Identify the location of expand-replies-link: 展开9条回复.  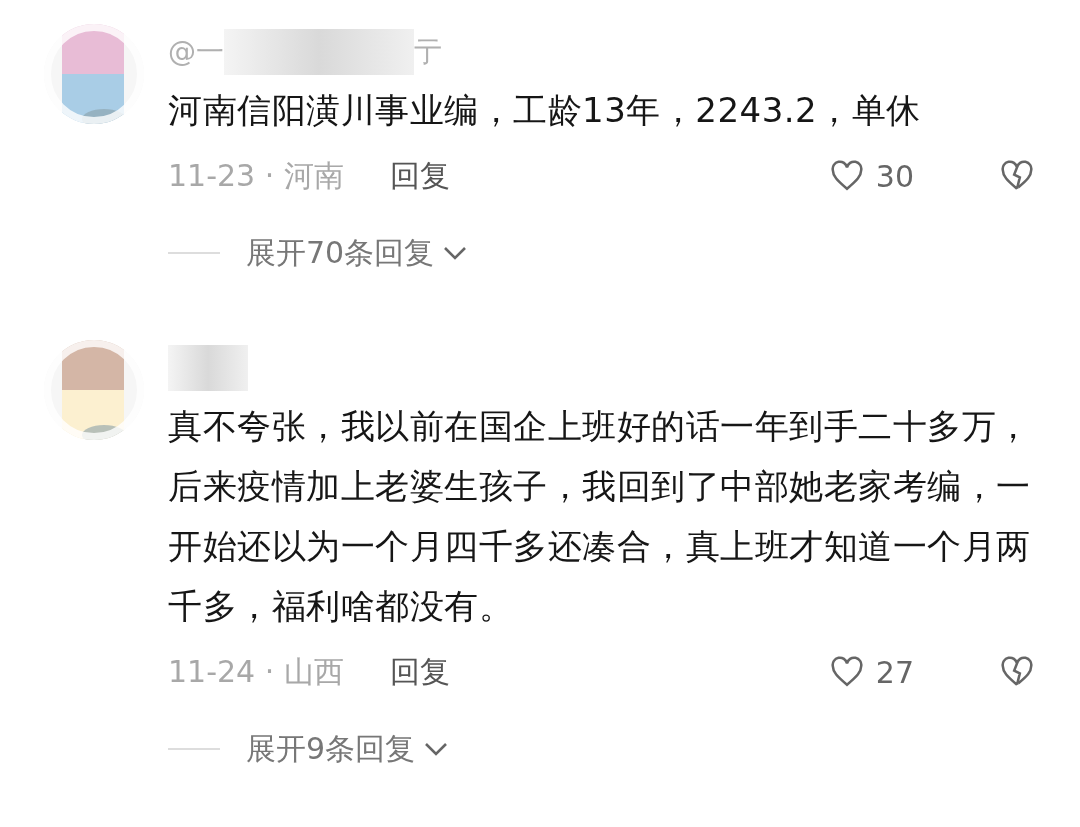
(348, 749).